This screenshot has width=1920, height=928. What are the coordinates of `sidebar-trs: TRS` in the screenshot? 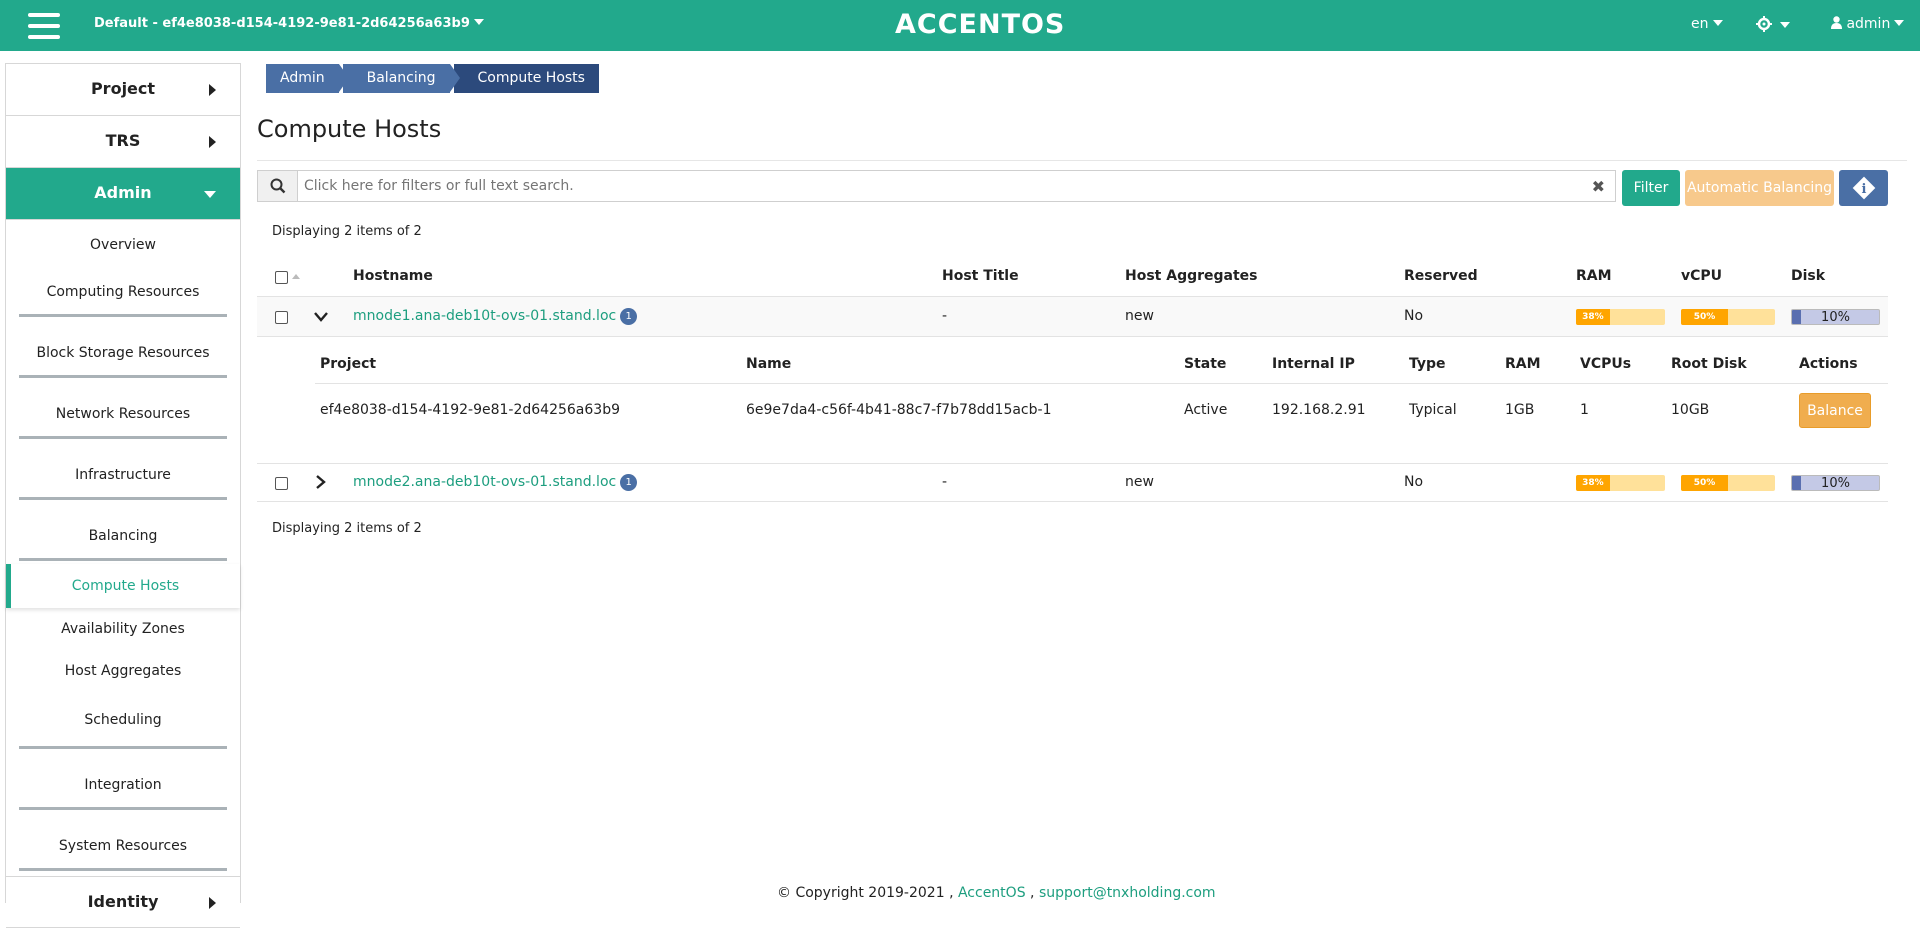 It's located at (123, 142).